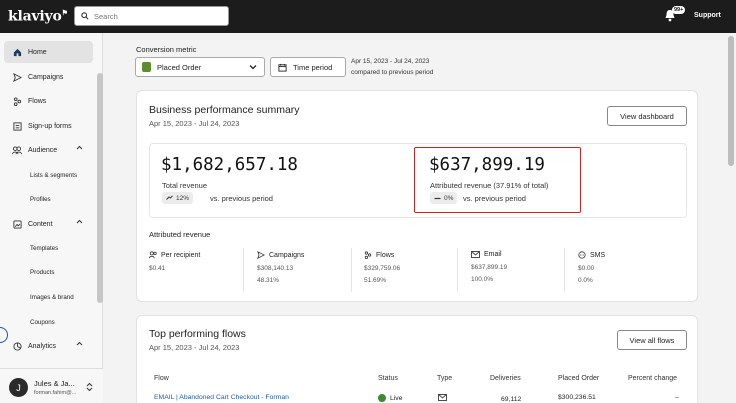 The height and width of the screenshot is (403, 736). I want to click on column-percent: 48.31%, so click(268, 280).